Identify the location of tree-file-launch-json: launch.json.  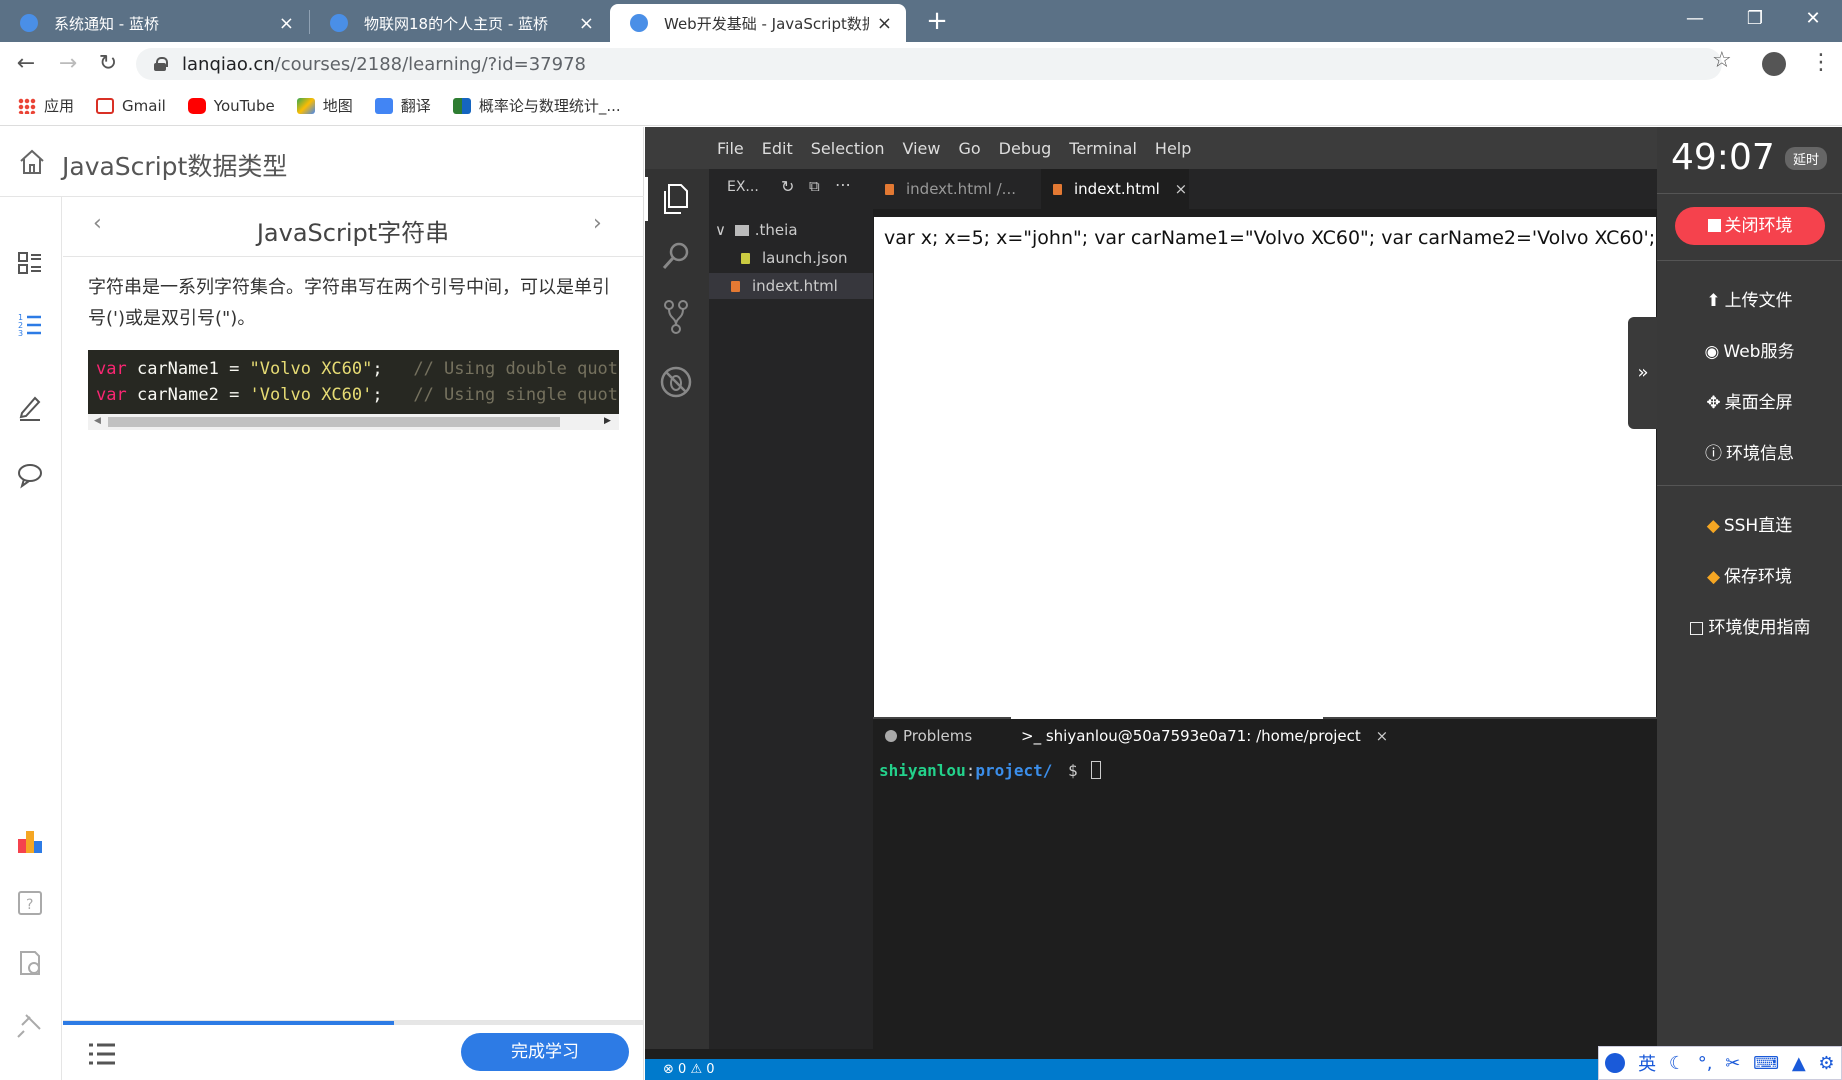
(791, 258).